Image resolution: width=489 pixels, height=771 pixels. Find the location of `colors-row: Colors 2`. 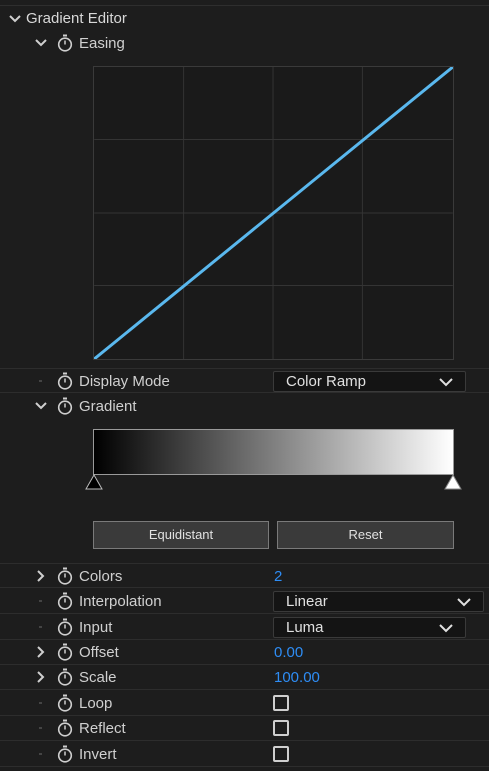

colors-row: Colors 2 is located at coordinates (244, 575).